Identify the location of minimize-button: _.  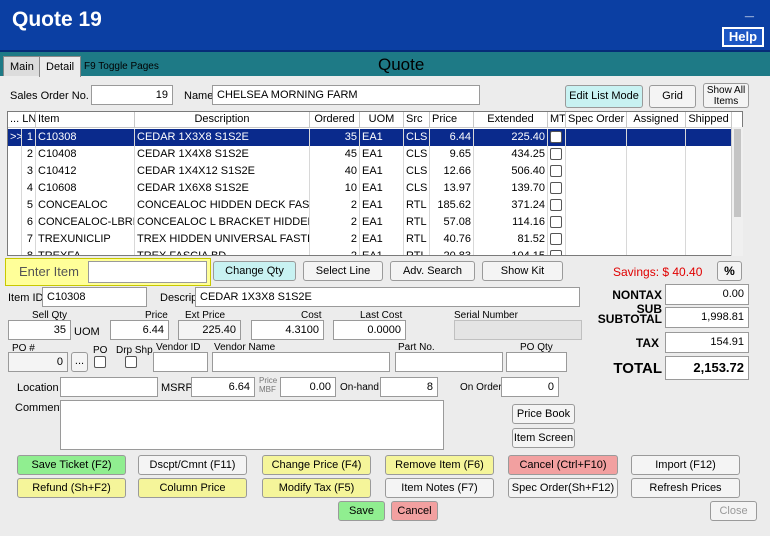
(749, 11).